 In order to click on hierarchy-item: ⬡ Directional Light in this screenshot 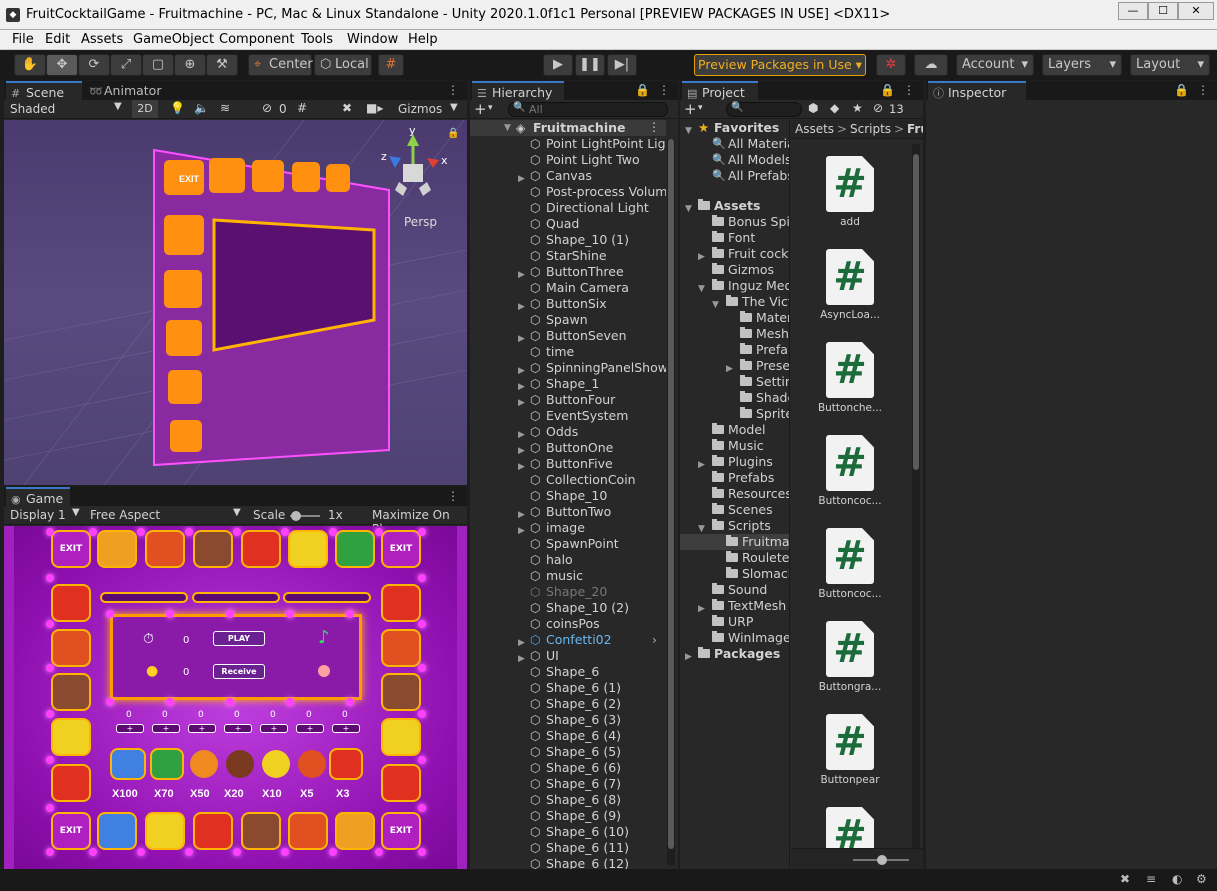, I will do `click(568, 208)`.